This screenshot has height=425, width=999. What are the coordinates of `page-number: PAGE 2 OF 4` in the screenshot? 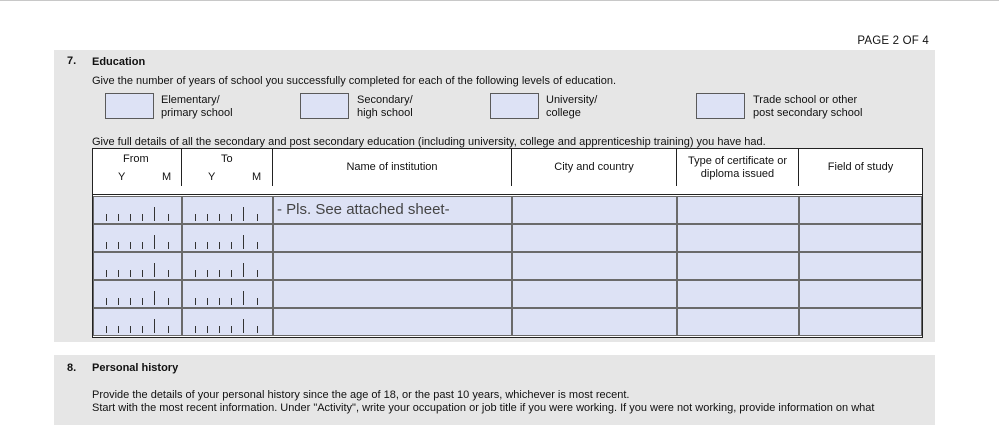 It's located at (893, 41).